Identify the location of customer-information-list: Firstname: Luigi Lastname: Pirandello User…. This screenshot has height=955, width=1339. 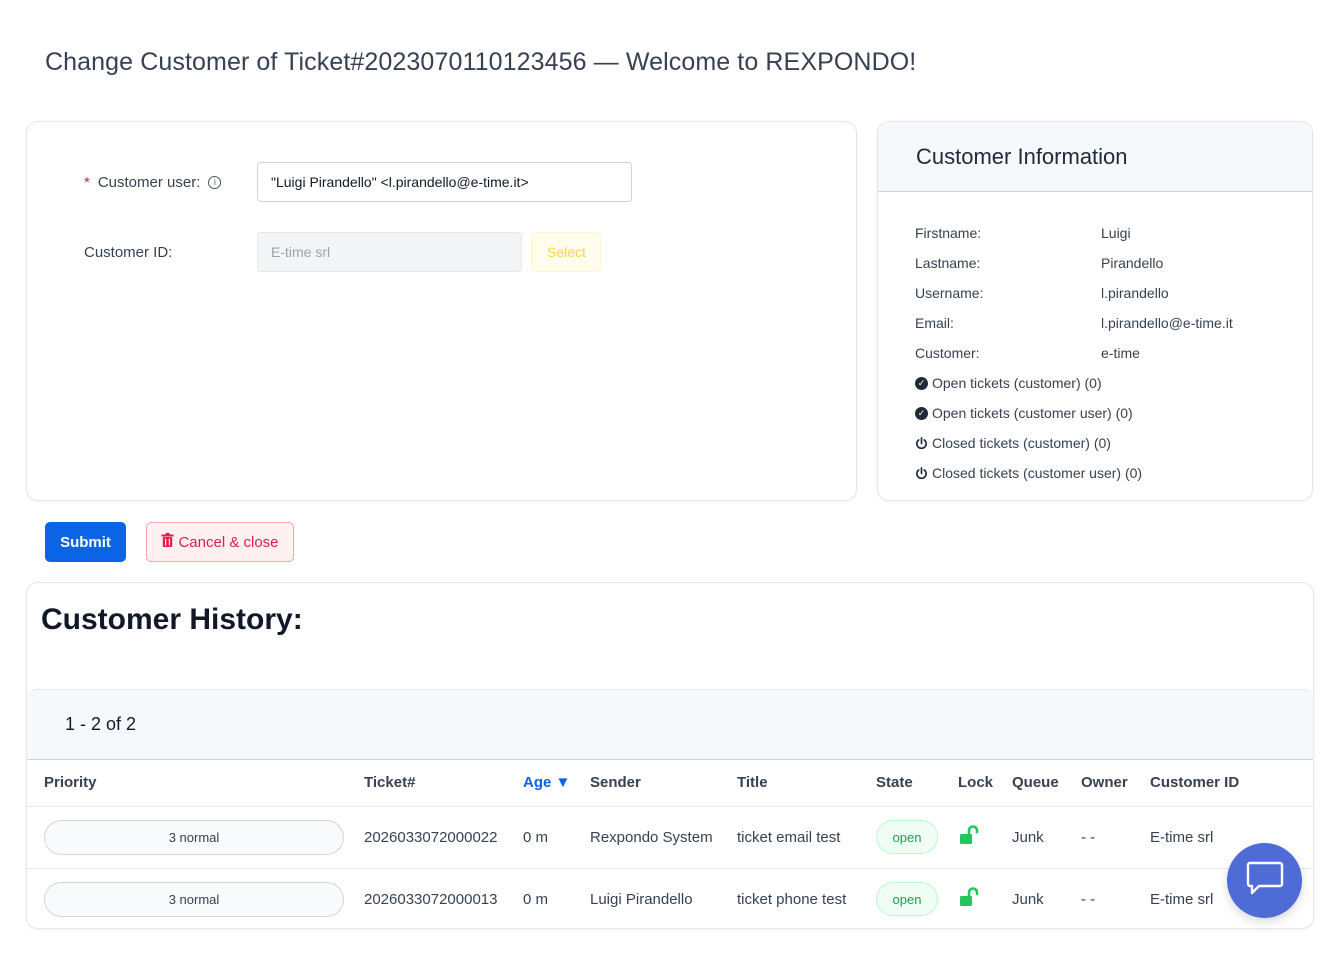
(1074, 353).